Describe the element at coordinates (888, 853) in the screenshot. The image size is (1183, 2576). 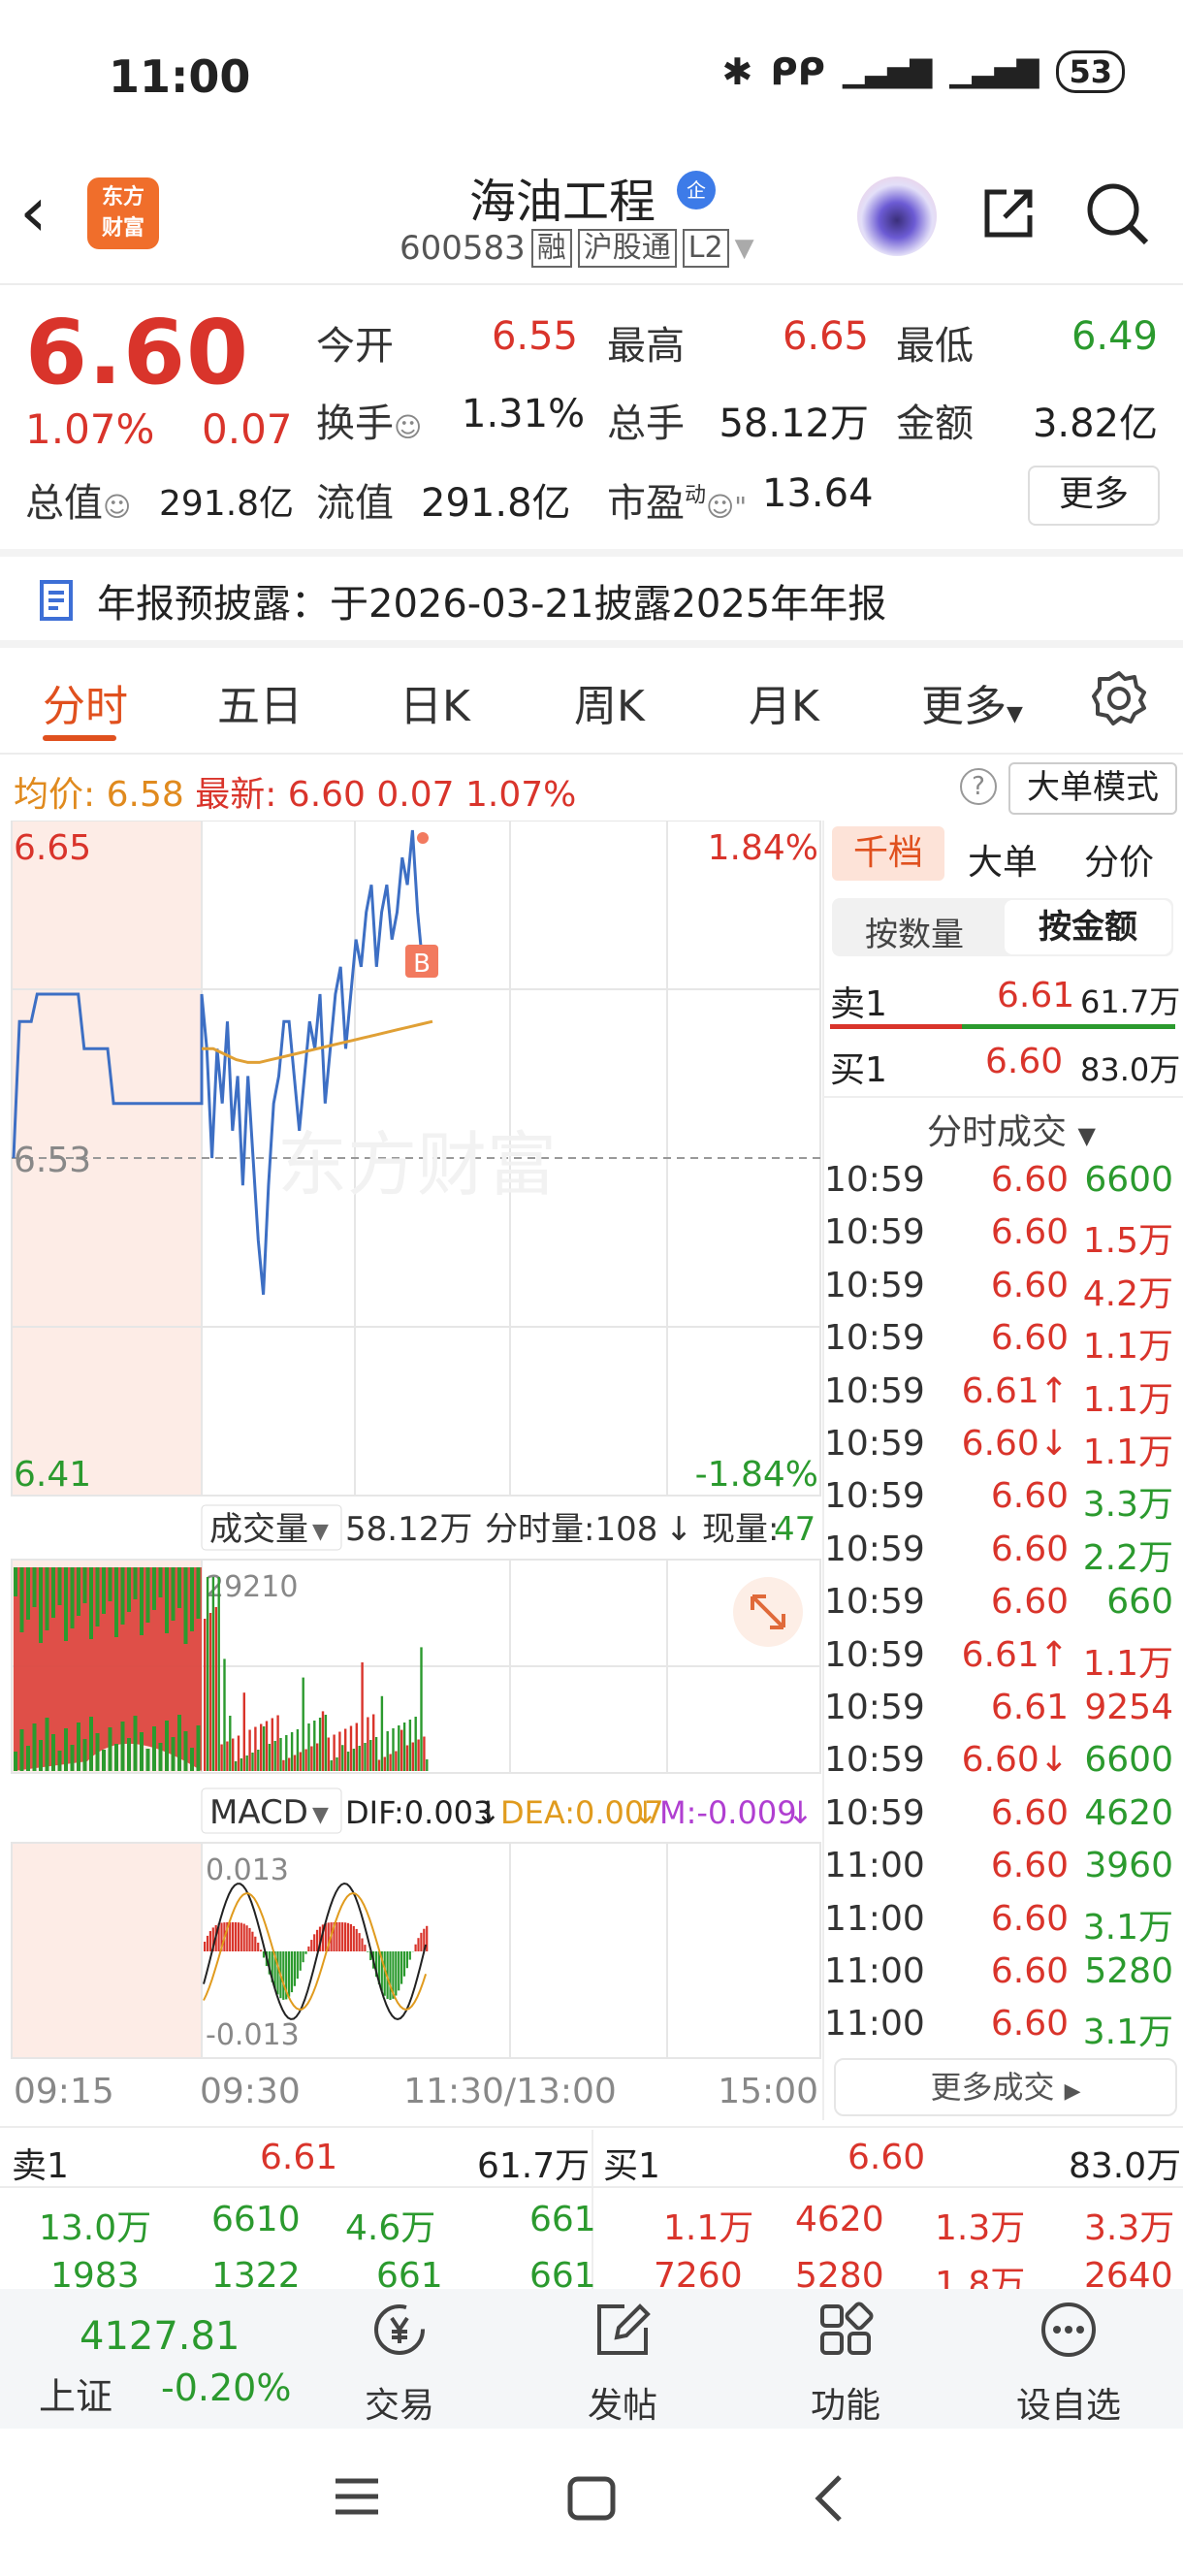
I see `tab-level-thousand: 千档` at that location.